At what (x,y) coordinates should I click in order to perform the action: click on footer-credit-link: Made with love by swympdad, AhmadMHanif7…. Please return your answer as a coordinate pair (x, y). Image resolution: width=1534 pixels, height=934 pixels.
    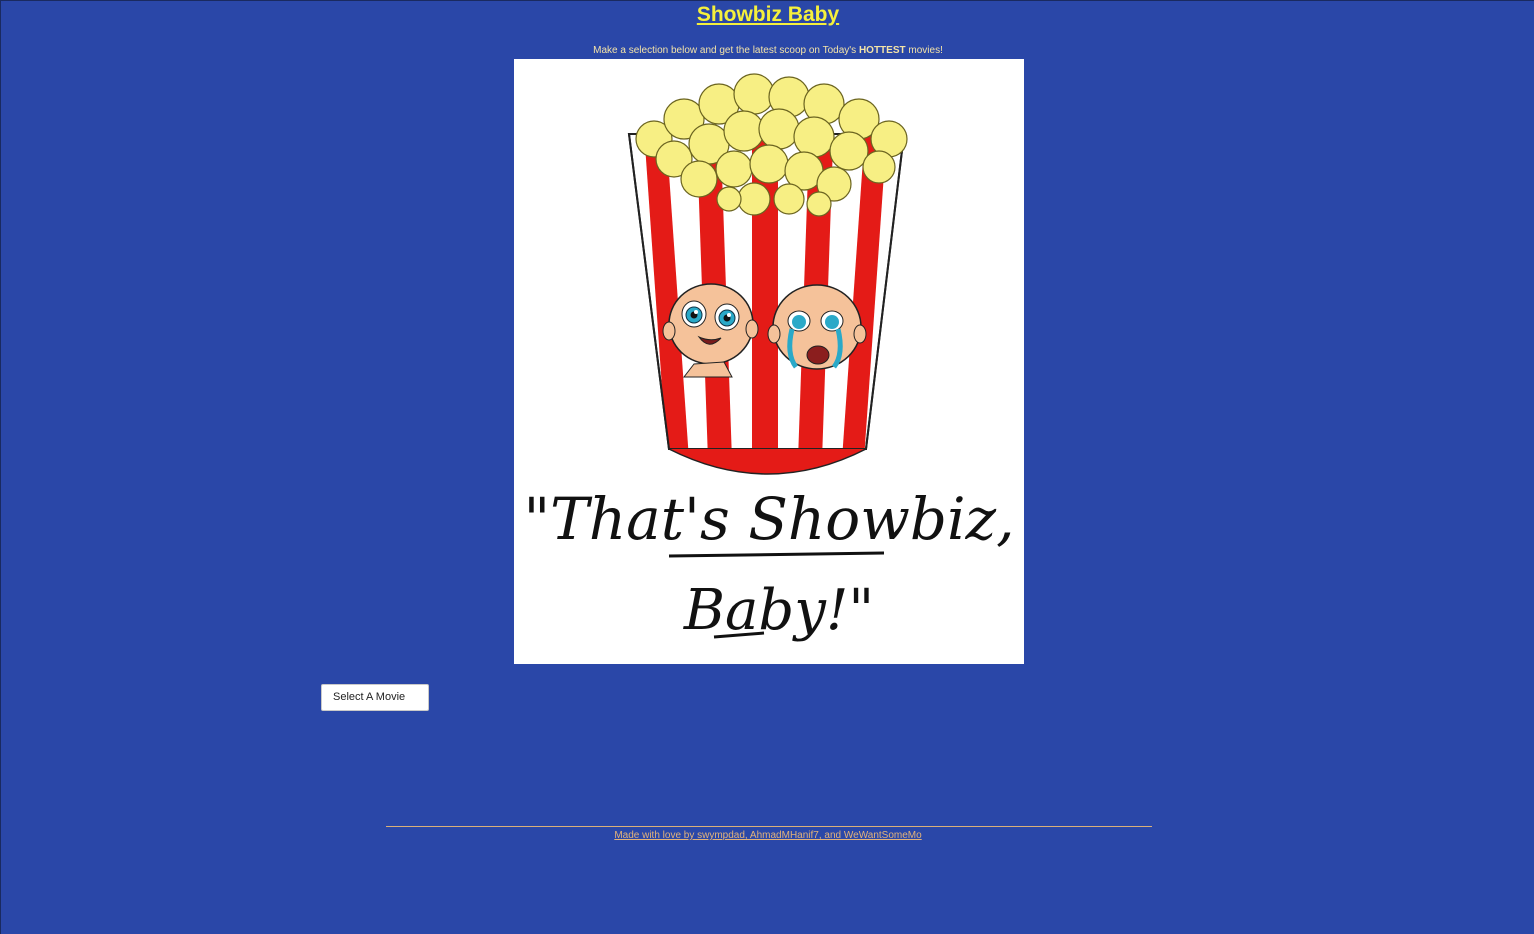
    Looking at the image, I should click on (767, 835).